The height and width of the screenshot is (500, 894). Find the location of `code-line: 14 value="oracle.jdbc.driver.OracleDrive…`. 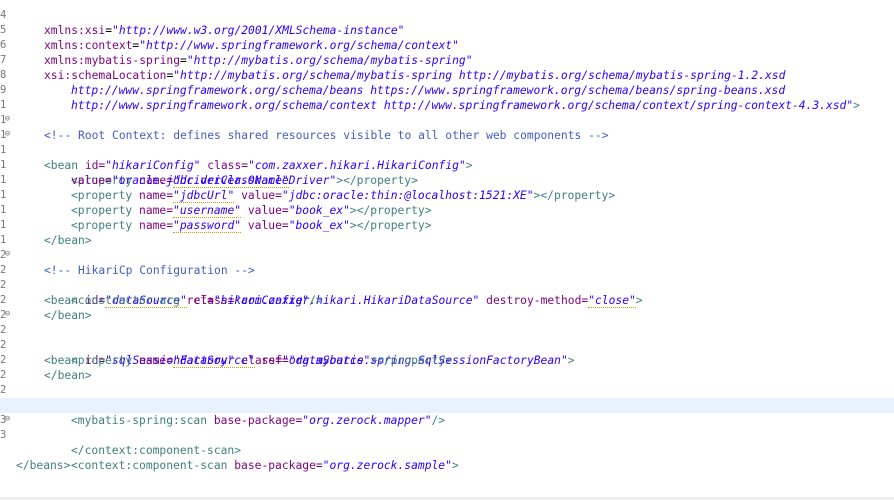

code-line: 14 value="oracle.jdbc.driver.OracleDrive… is located at coordinates (447, 165).